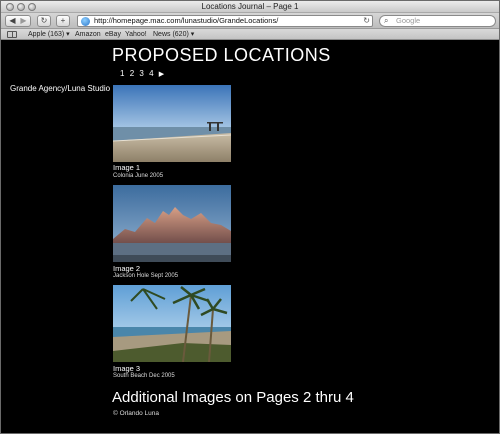  What do you see at coordinates (88, 34) in the screenshot?
I see `bookmark-amazon: Amazon` at bounding box center [88, 34].